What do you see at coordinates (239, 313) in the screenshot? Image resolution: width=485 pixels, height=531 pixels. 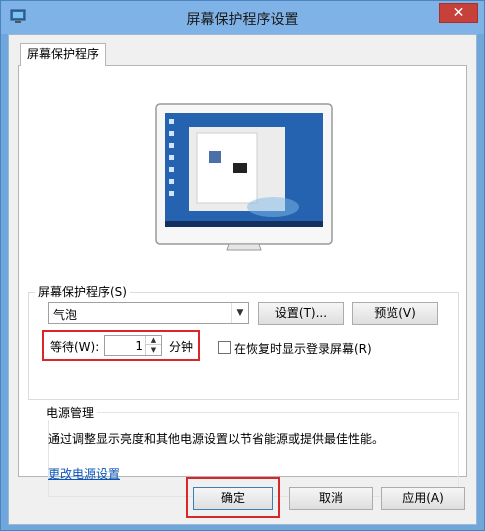 I see `chevron-down-icon: ▼` at bounding box center [239, 313].